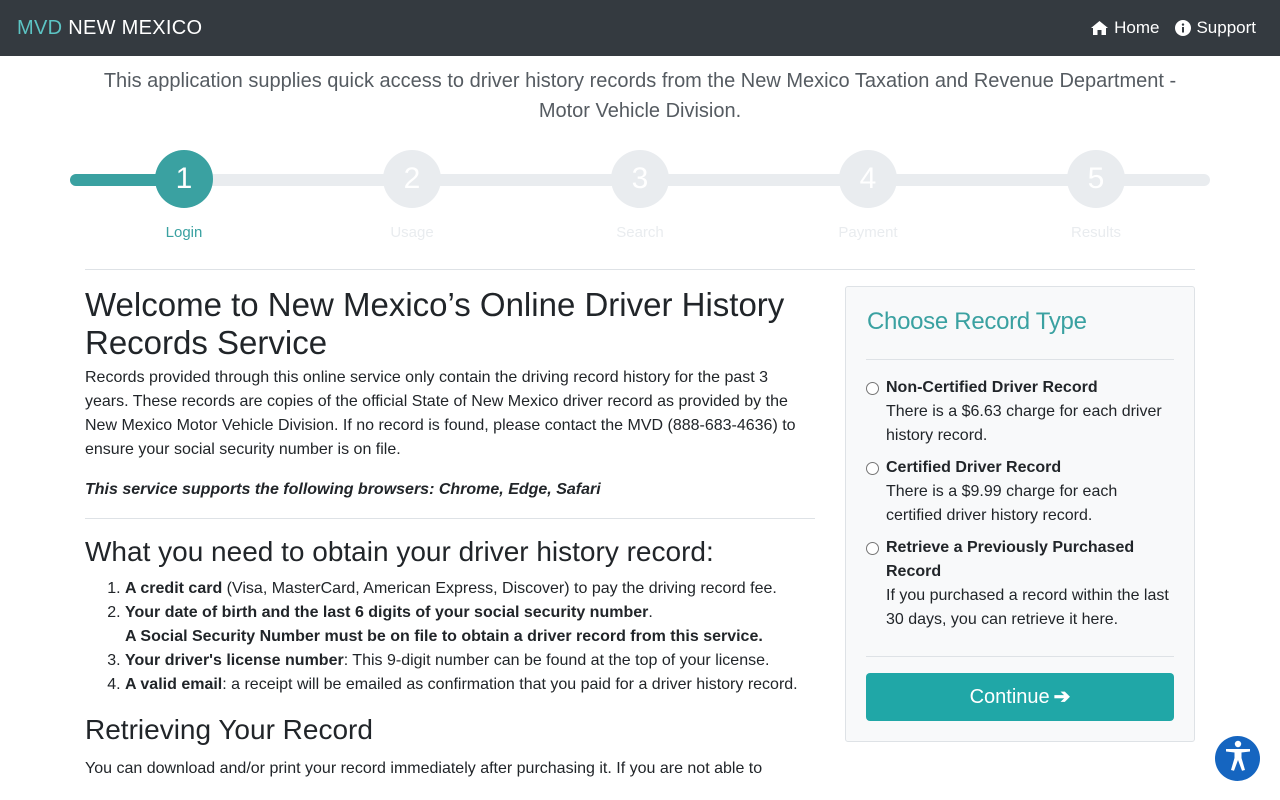 The image size is (1280, 800). What do you see at coordinates (174, 588) in the screenshot?
I see `item-bold: A credit card` at bounding box center [174, 588].